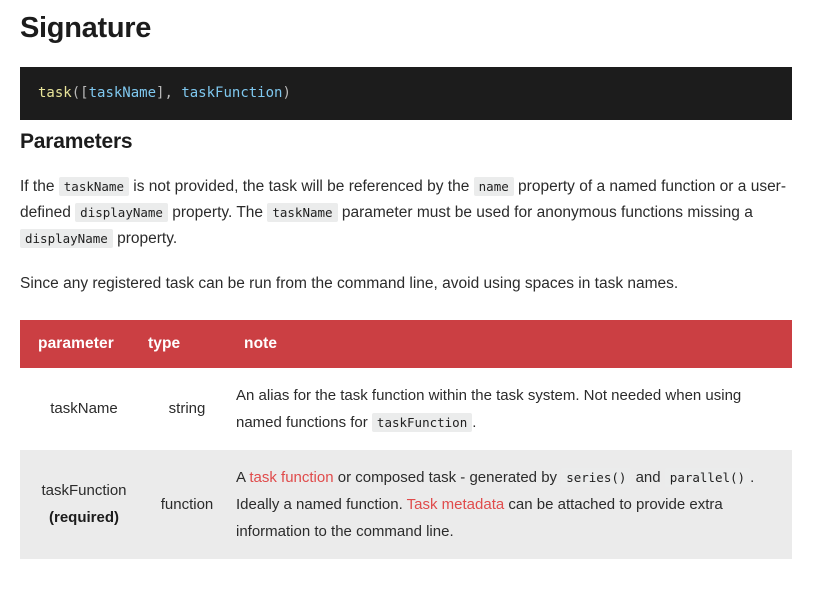 This screenshot has width=816, height=612. What do you see at coordinates (286, 93) in the screenshot?
I see `code-token-close-paren: )` at bounding box center [286, 93].